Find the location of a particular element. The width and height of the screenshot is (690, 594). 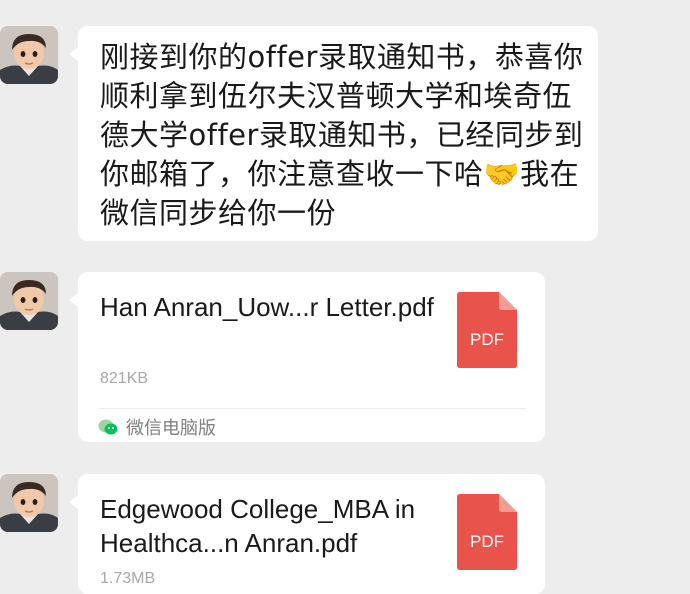

source-label: 微信电脑版 is located at coordinates (171, 428).